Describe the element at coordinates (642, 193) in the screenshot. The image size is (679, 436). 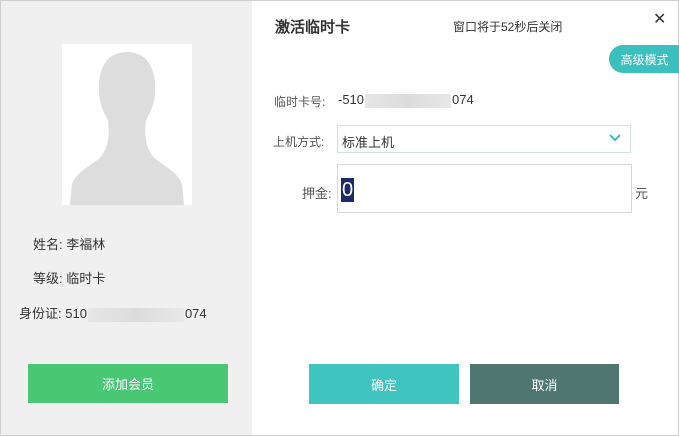
I see `deposit-unit: 元` at that location.